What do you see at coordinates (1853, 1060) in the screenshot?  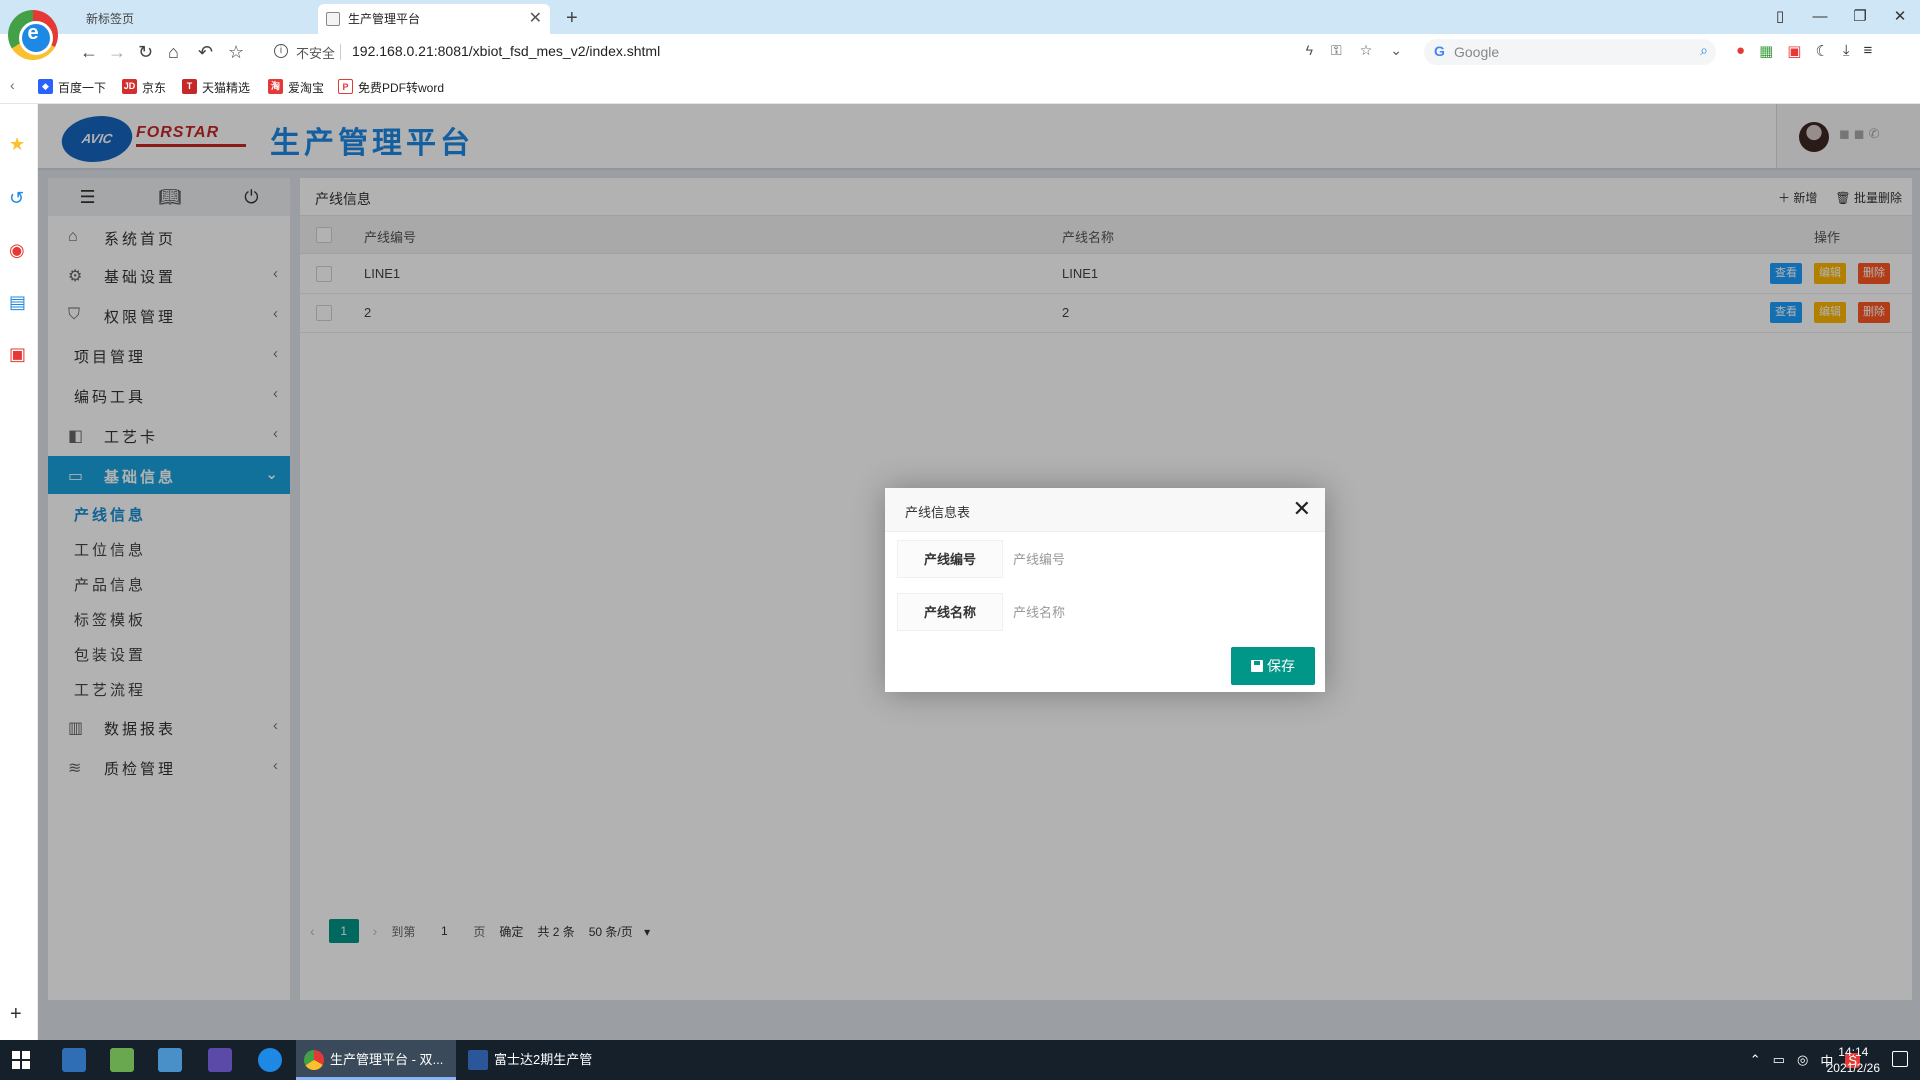 I see `clock: 14:14 2021/2/26` at bounding box center [1853, 1060].